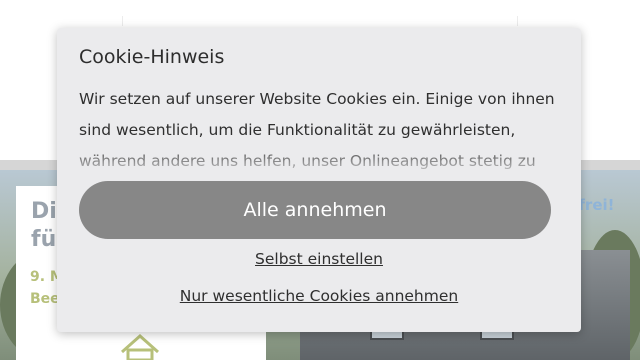  I want to click on page-navigation, so click(320, 21).